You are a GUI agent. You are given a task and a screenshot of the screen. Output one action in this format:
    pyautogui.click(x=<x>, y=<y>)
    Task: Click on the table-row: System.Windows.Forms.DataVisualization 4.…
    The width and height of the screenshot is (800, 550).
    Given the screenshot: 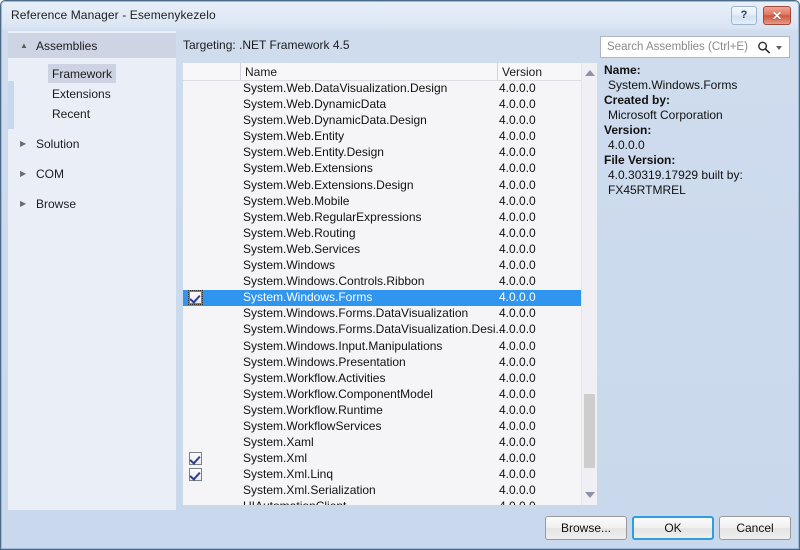 What is the action you would take?
    pyautogui.click(x=390, y=314)
    